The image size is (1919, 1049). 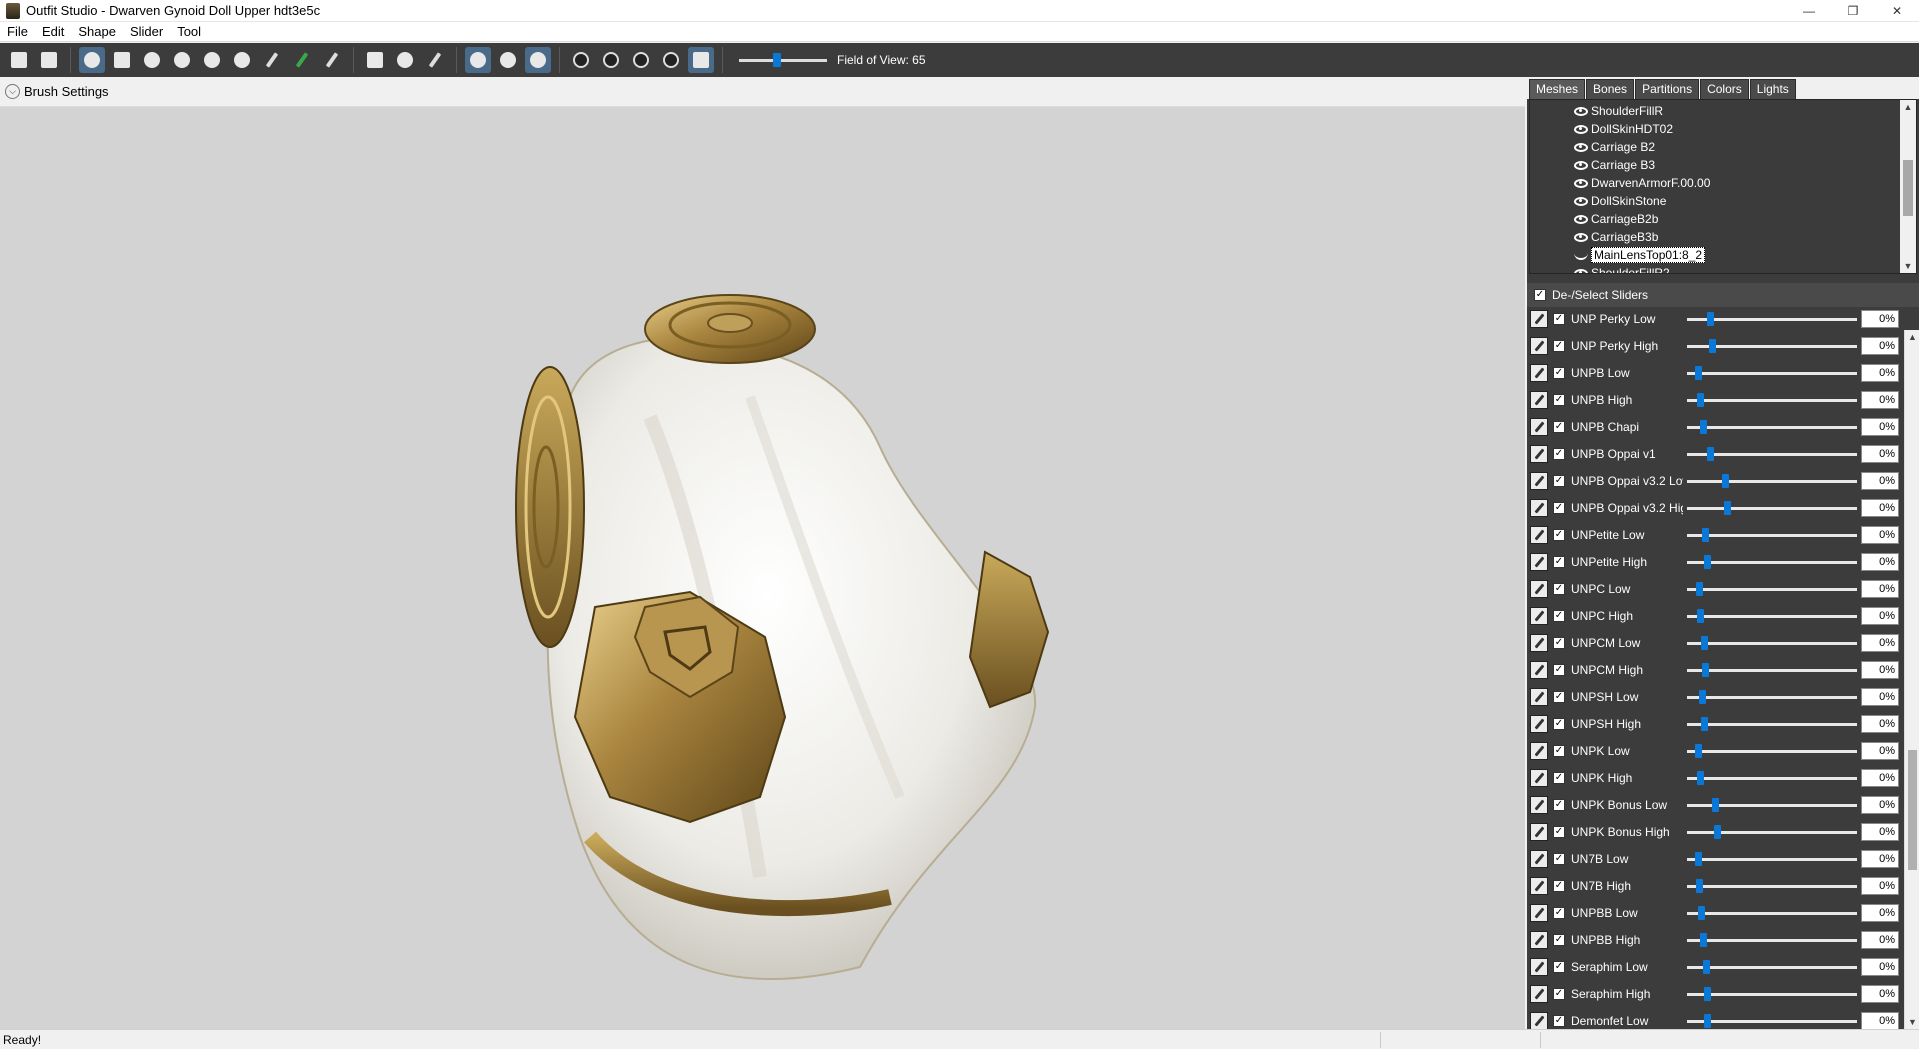 I want to click on tab-meshes: Meshes, so click(x=1557, y=89).